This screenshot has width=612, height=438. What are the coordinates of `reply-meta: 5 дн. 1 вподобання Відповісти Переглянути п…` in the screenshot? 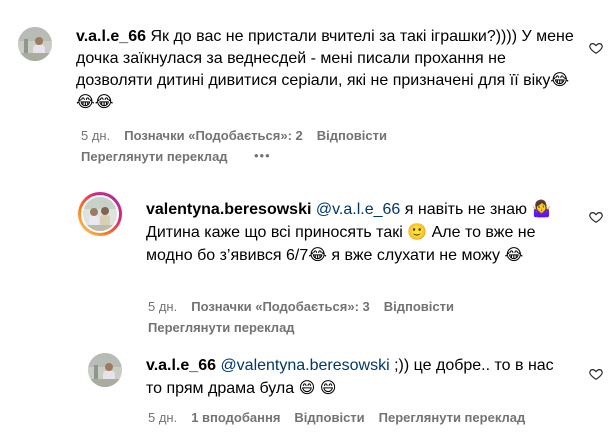 It's located at (336, 418).